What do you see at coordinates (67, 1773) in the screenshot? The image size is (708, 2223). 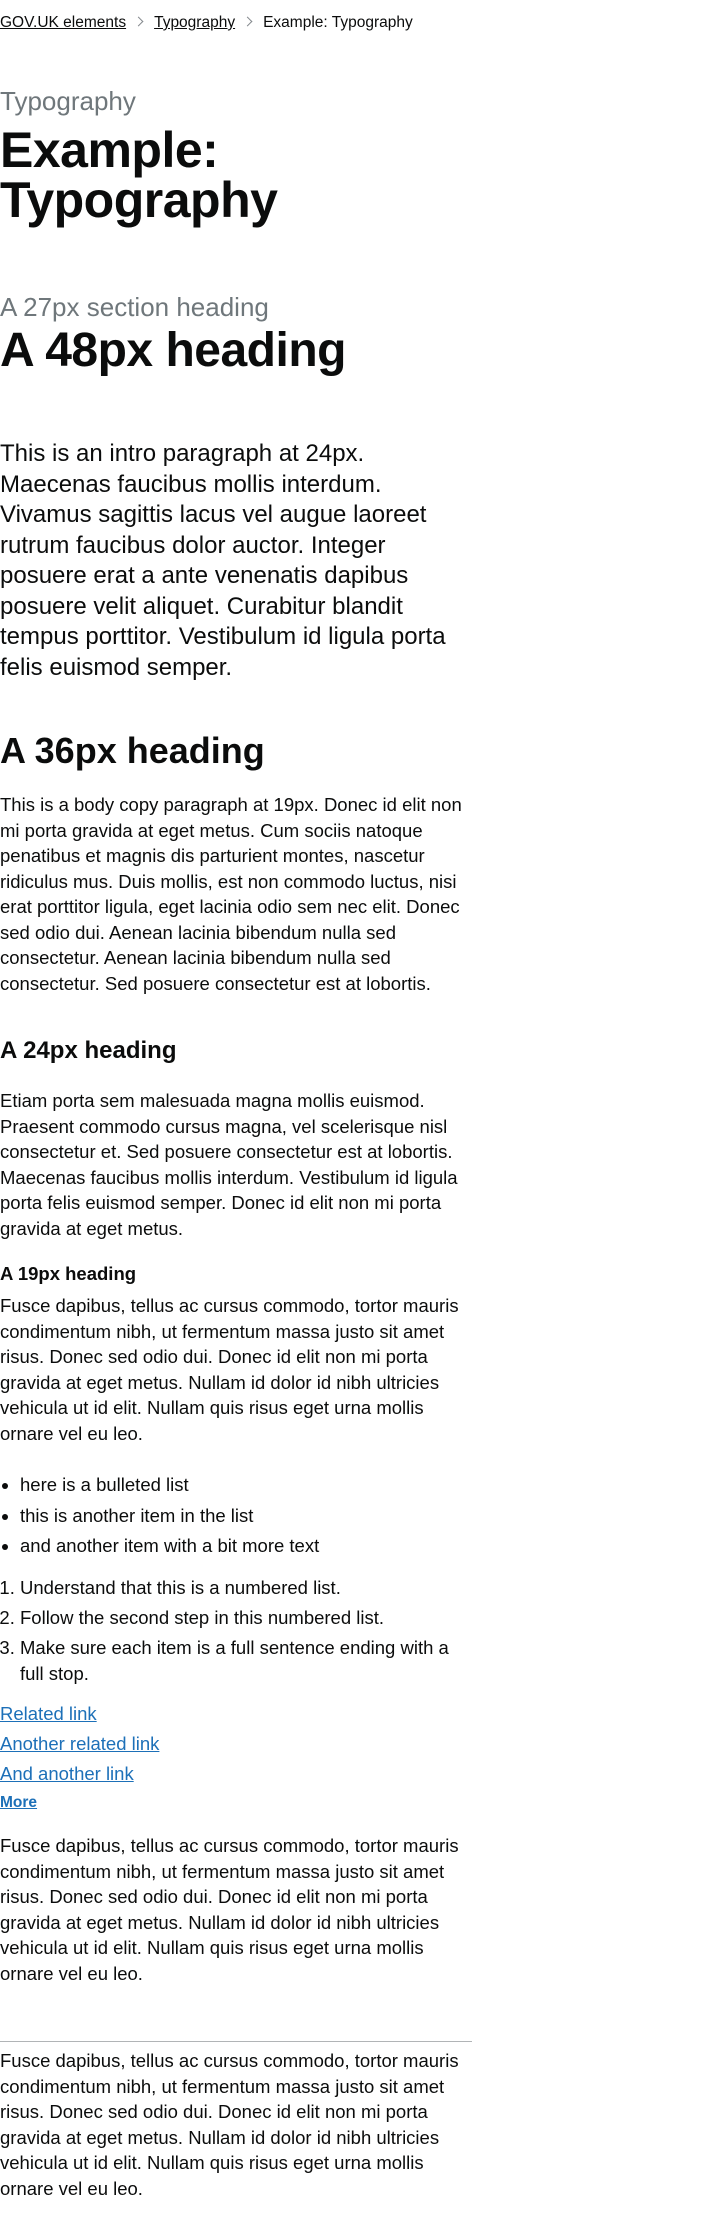 I see `and-another-link: And another link` at bounding box center [67, 1773].